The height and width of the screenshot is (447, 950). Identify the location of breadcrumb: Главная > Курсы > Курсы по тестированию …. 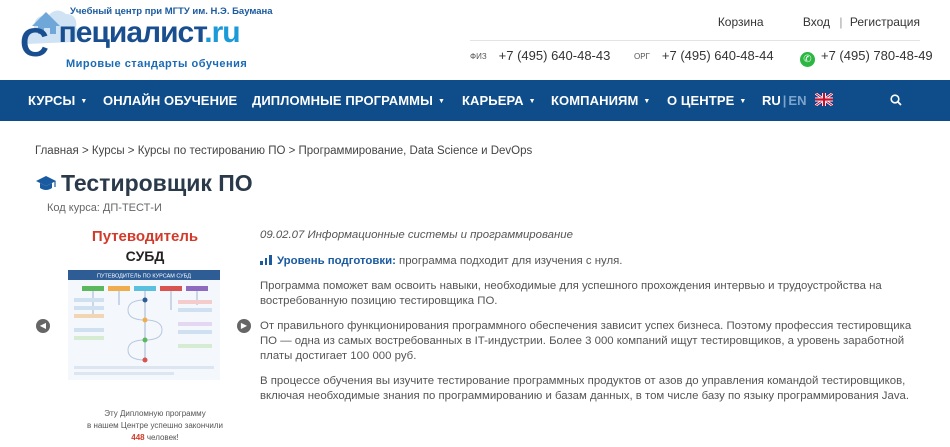
(283, 151).